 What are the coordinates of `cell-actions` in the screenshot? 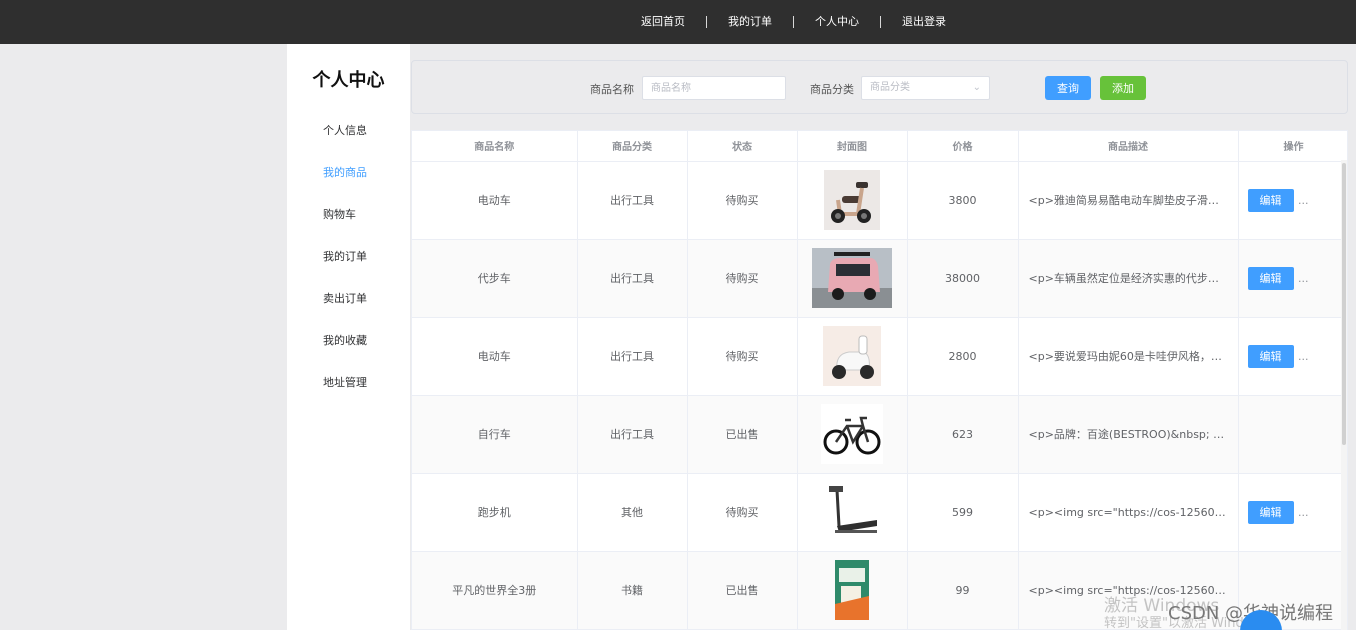 It's located at (1292, 434).